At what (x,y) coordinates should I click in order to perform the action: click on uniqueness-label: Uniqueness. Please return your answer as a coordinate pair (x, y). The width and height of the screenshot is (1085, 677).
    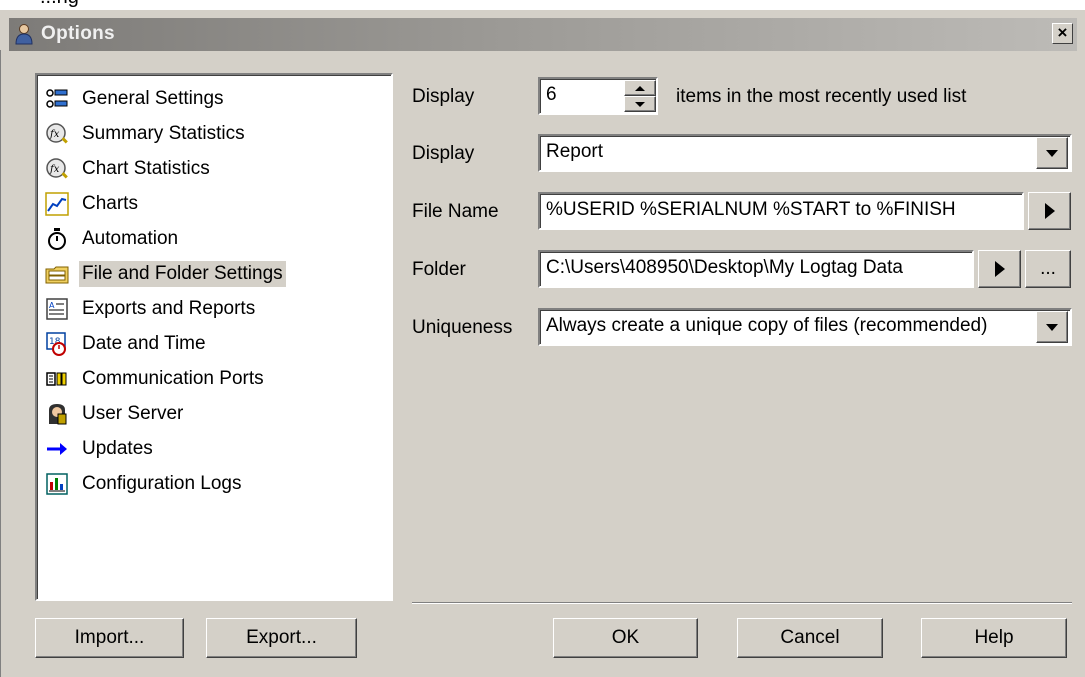
    Looking at the image, I should click on (462, 327).